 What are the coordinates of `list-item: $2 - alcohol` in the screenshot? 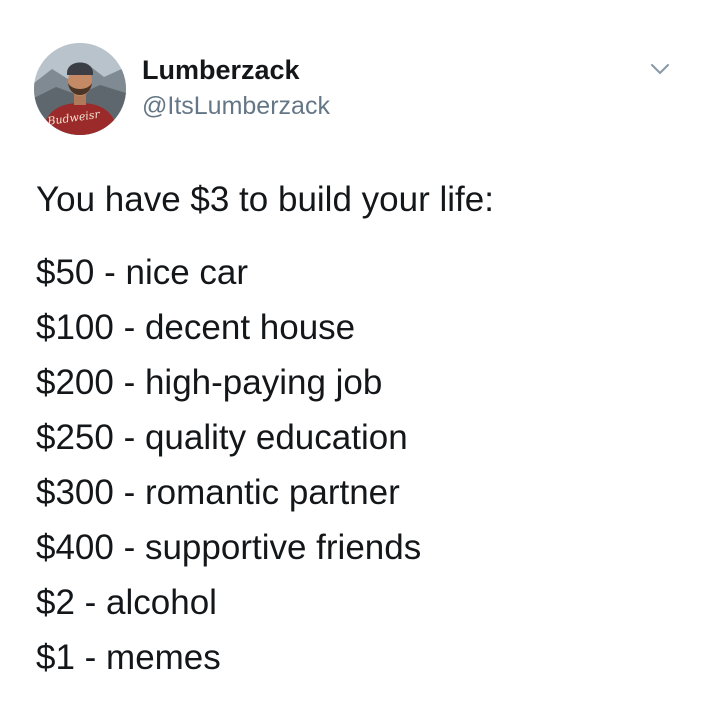 It's located at (126, 602).